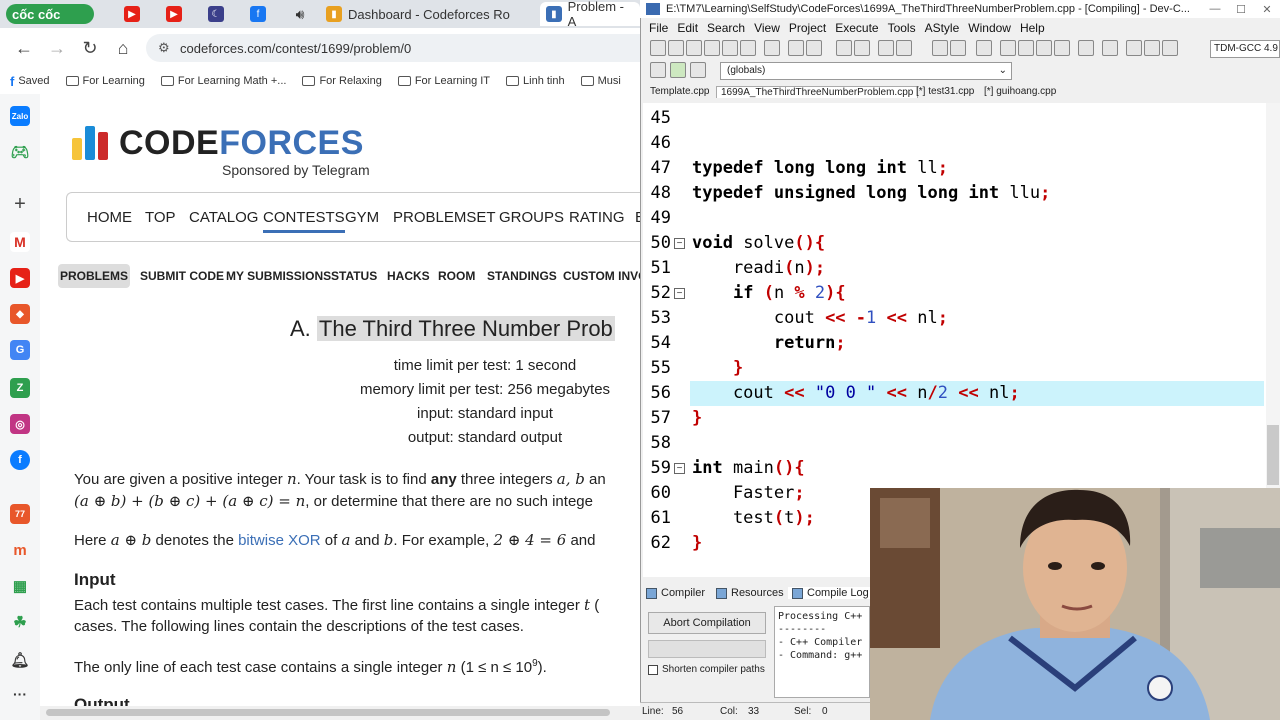 This screenshot has height=720, width=1280. I want to click on compile-run-icon, so click(1044, 48).